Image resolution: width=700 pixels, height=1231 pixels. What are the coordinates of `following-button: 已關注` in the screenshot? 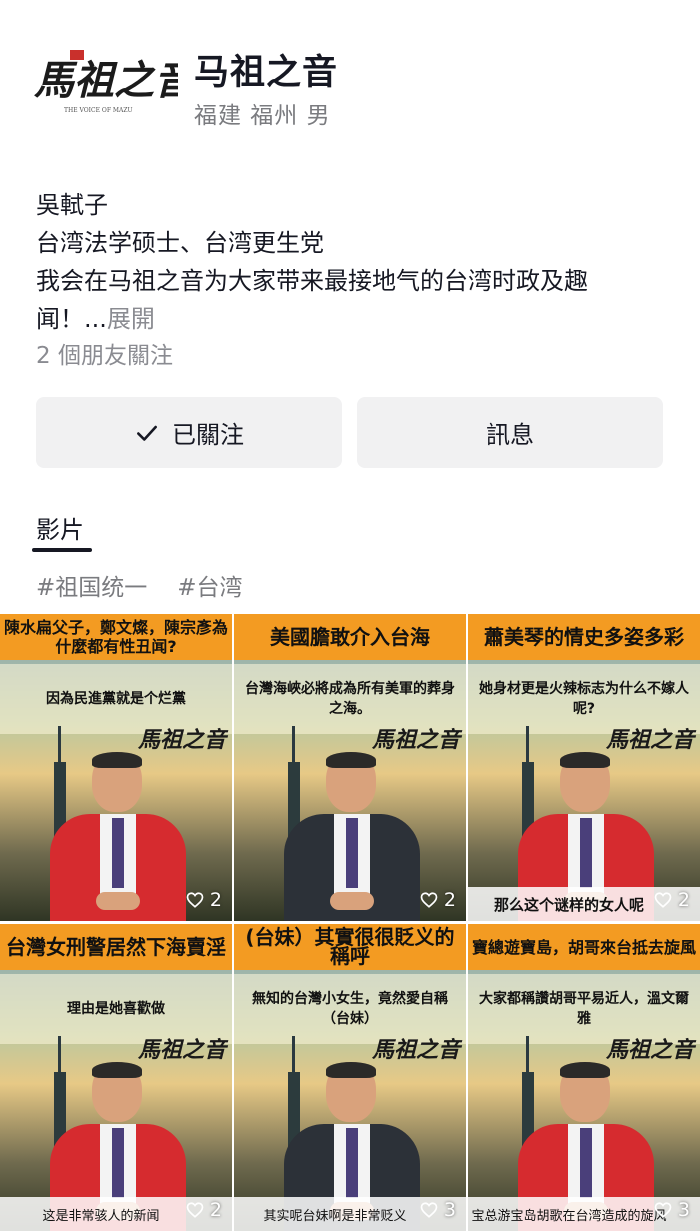 It's located at (189, 432).